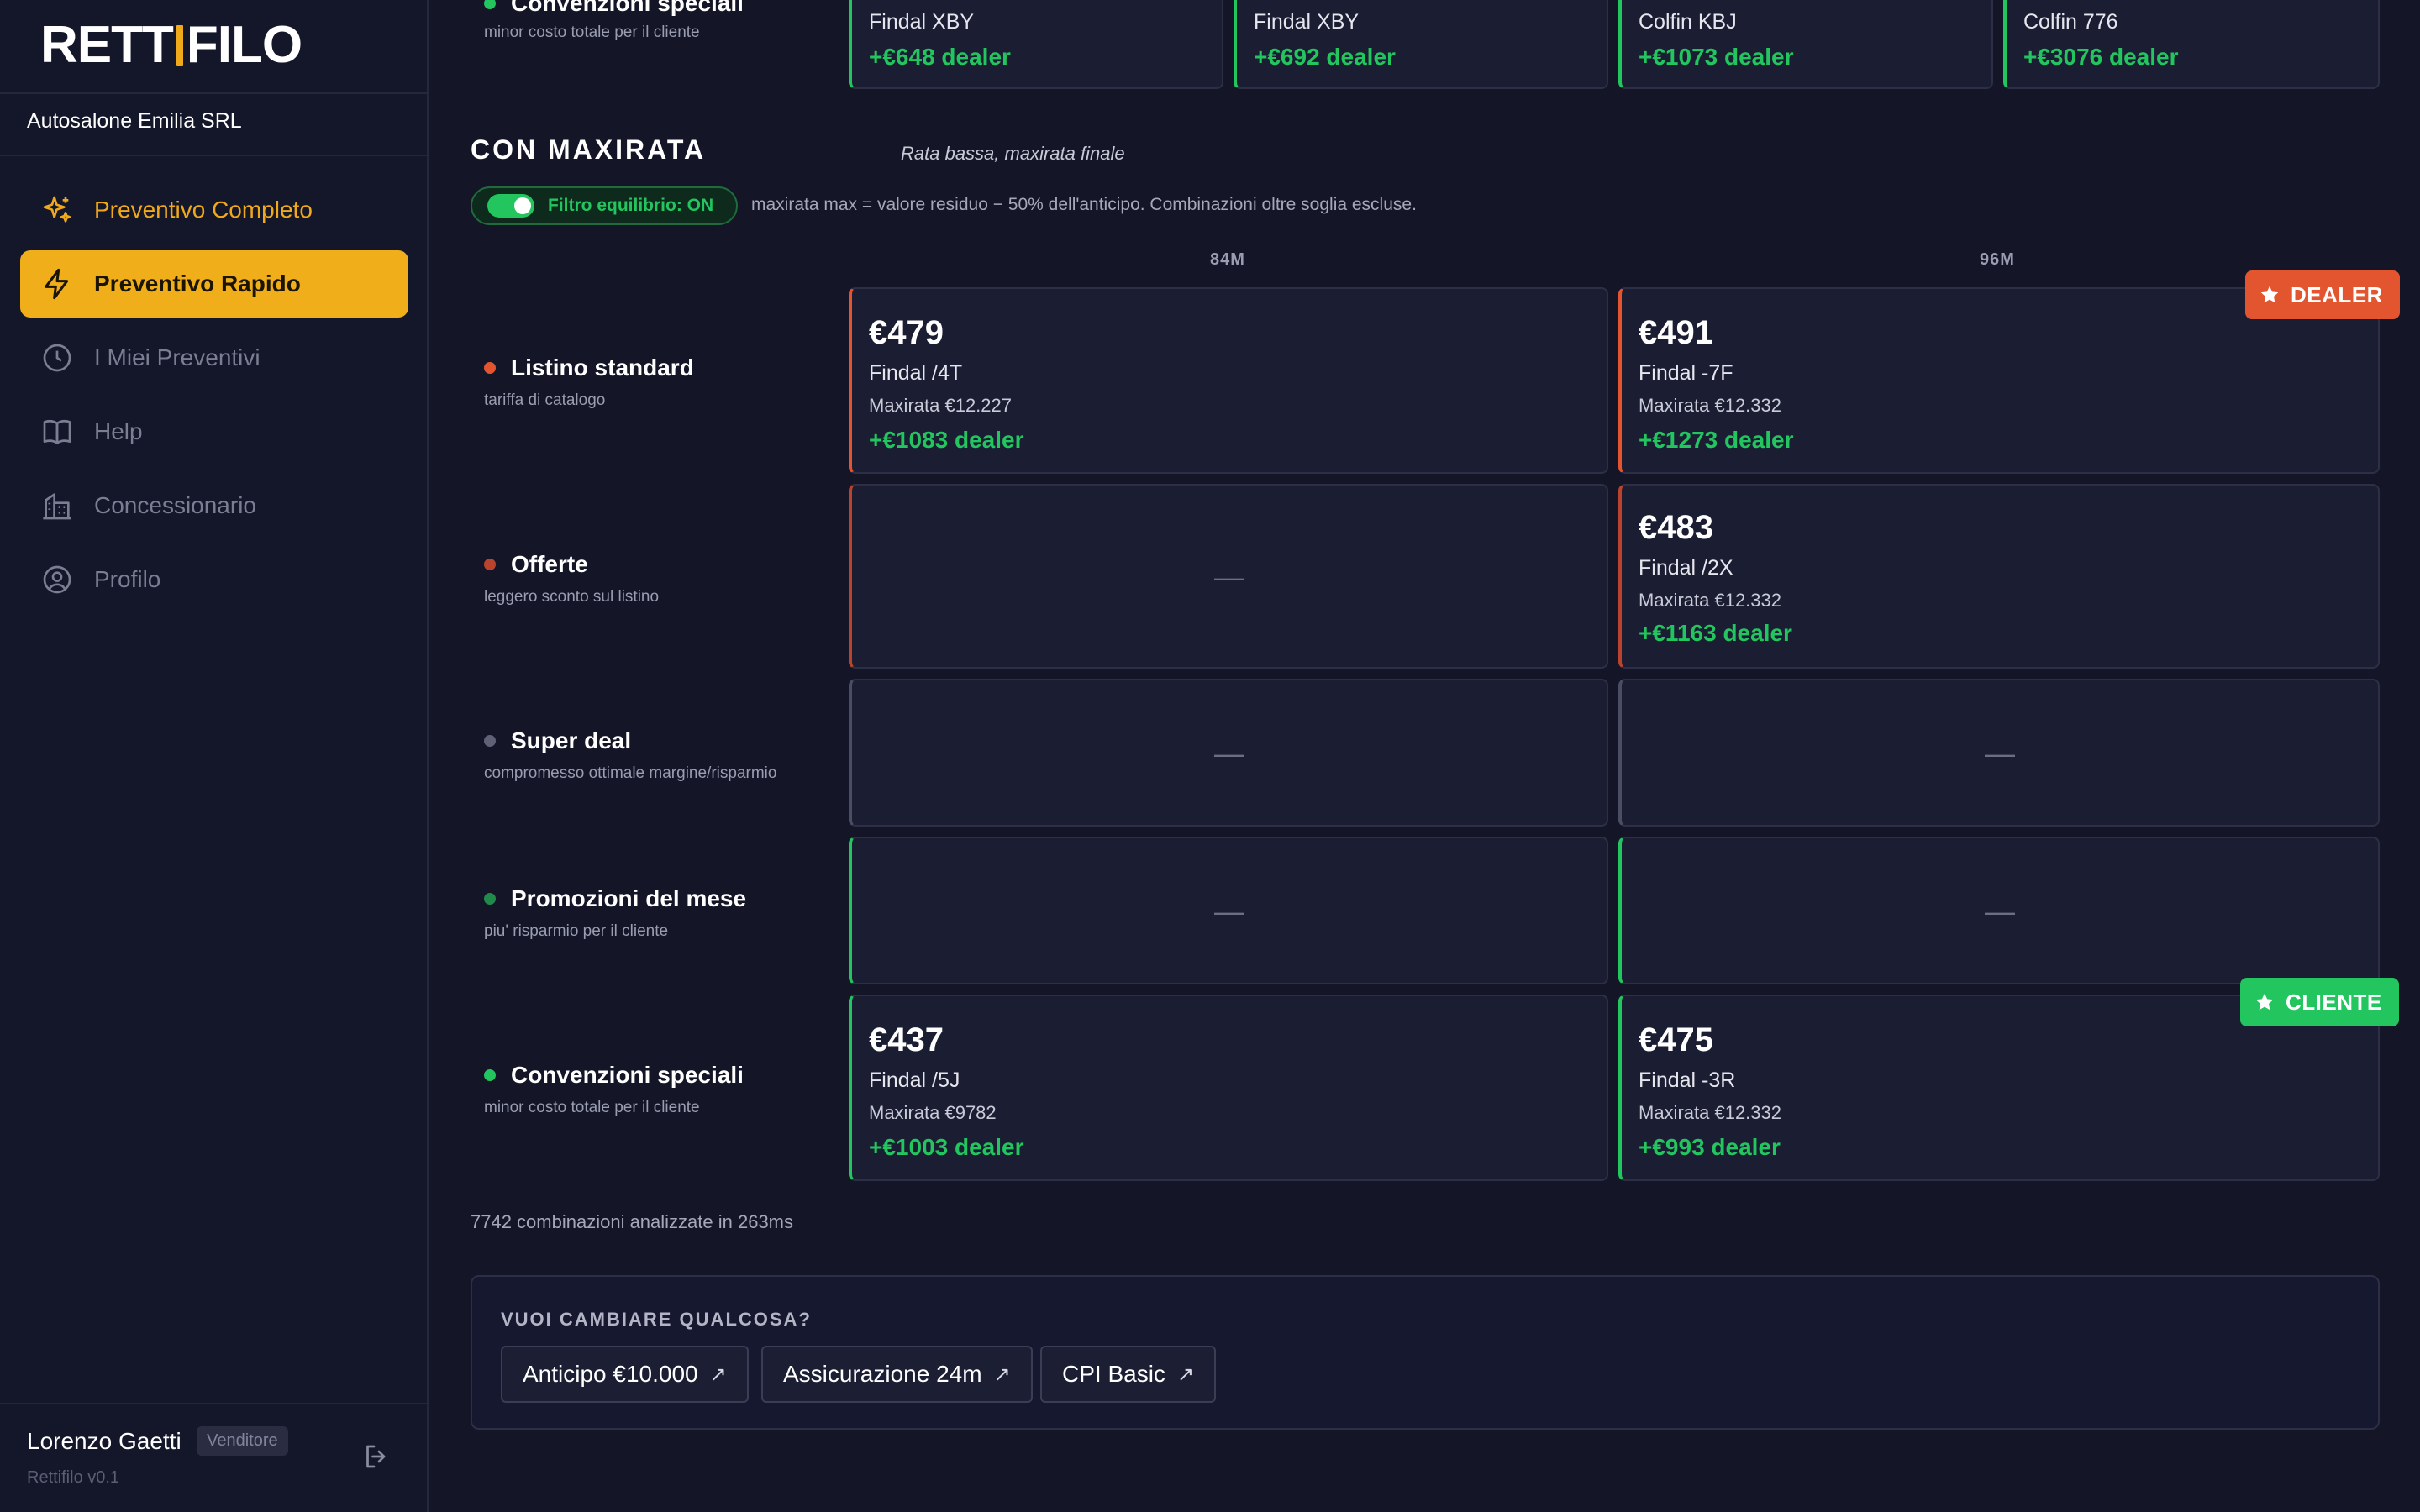  I want to click on rate-card-super-deal-96m-empty: —, so click(1999, 753).